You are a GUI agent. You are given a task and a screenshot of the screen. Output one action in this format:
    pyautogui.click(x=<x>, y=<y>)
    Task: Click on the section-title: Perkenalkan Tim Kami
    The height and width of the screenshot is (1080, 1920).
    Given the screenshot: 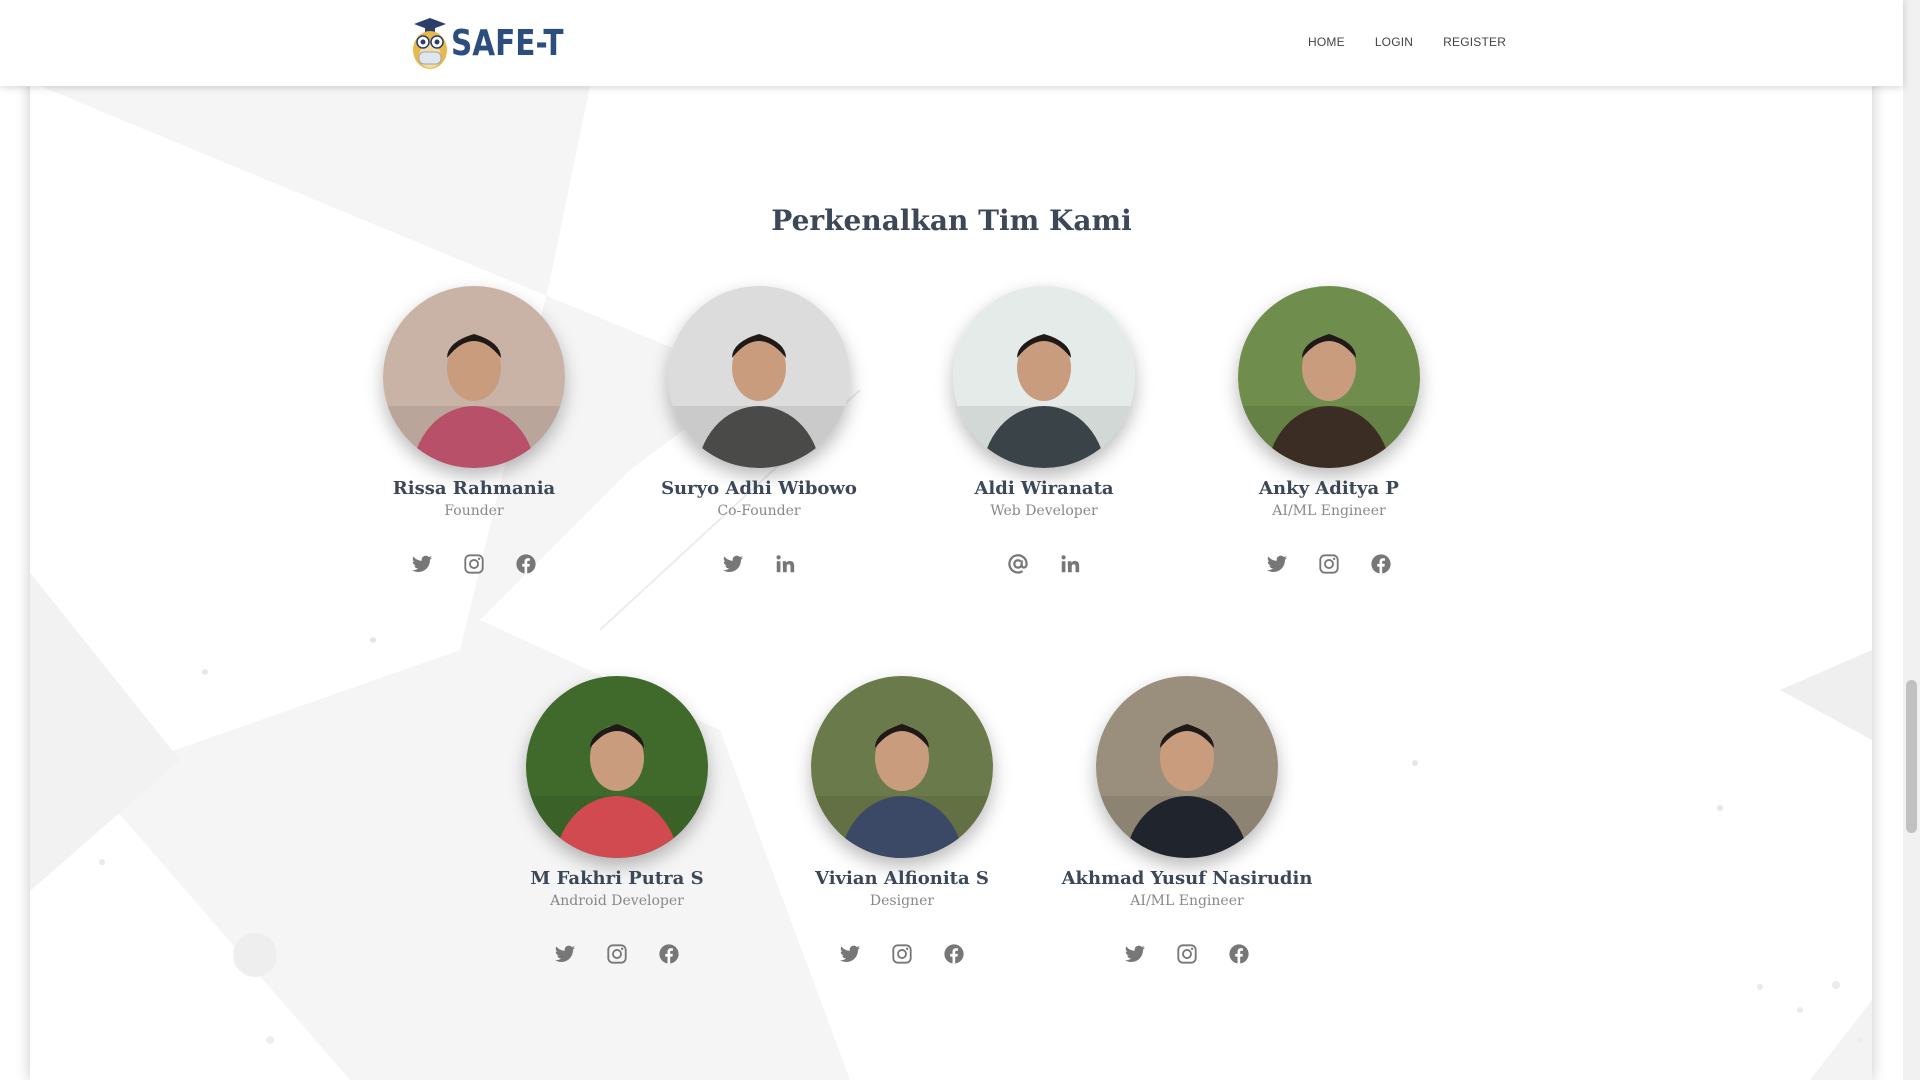 What is the action you would take?
    pyautogui.click(x=951, y=220)
    